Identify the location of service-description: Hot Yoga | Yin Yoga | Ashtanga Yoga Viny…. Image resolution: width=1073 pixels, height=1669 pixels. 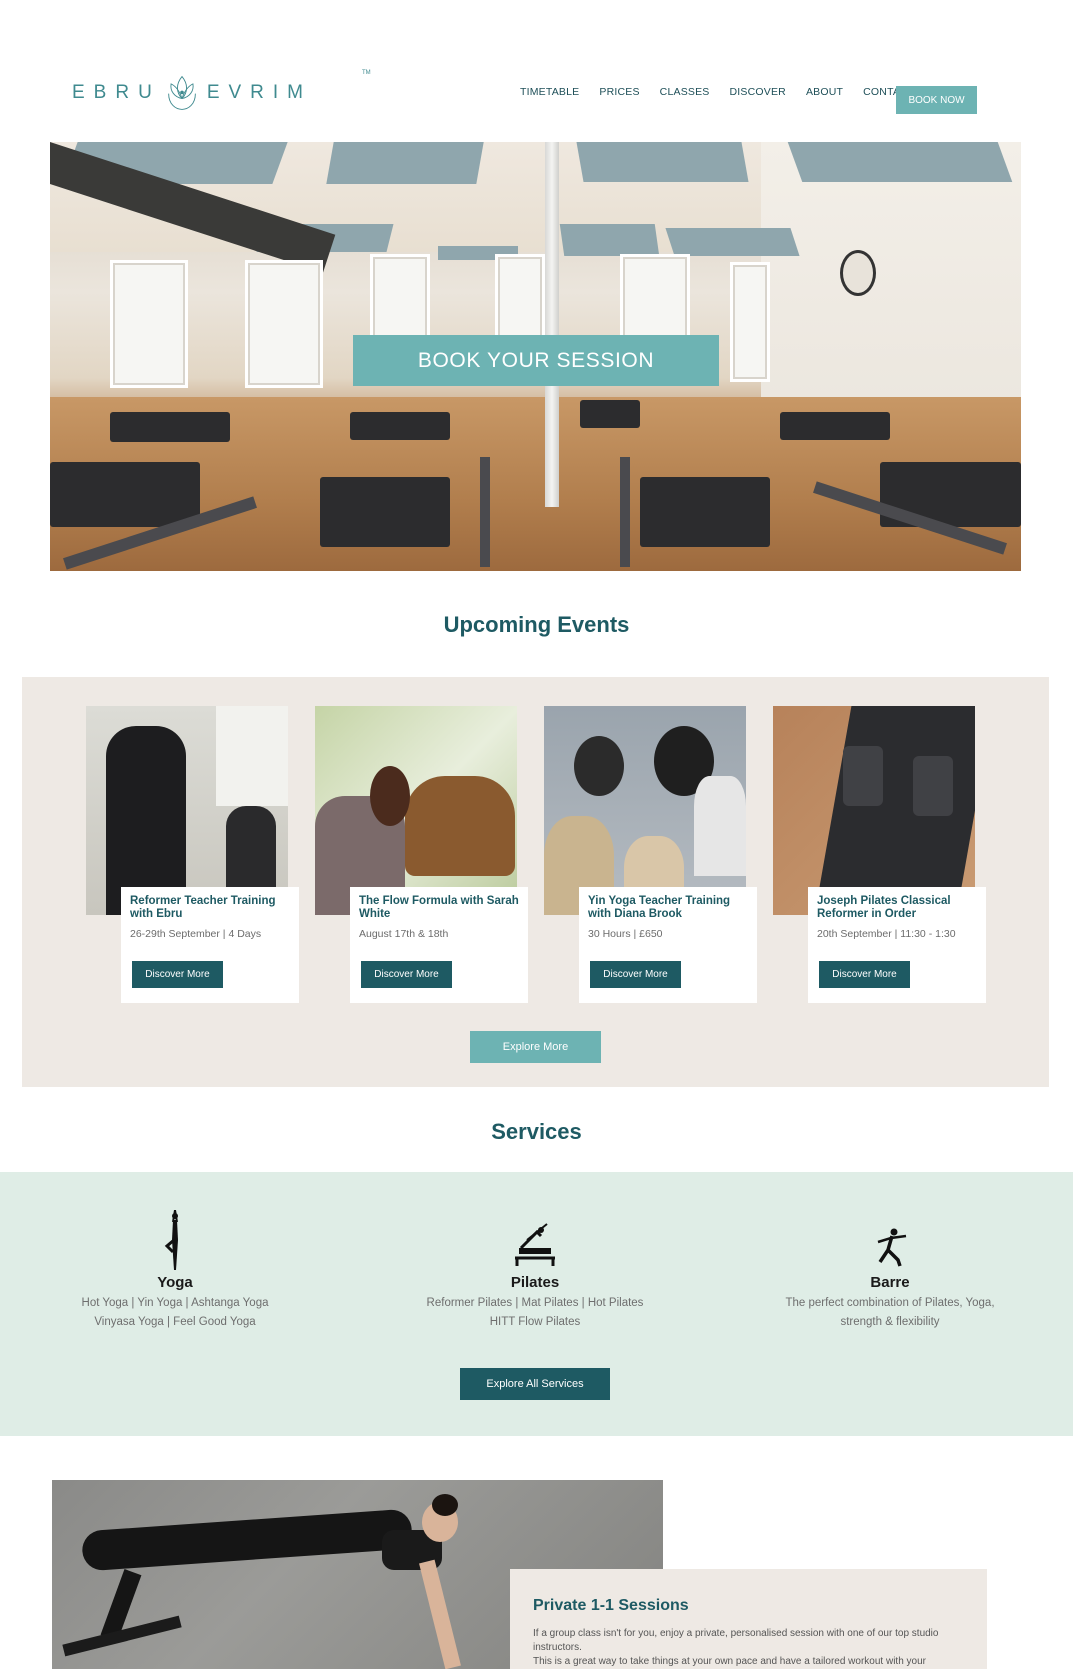
(175, 1313).